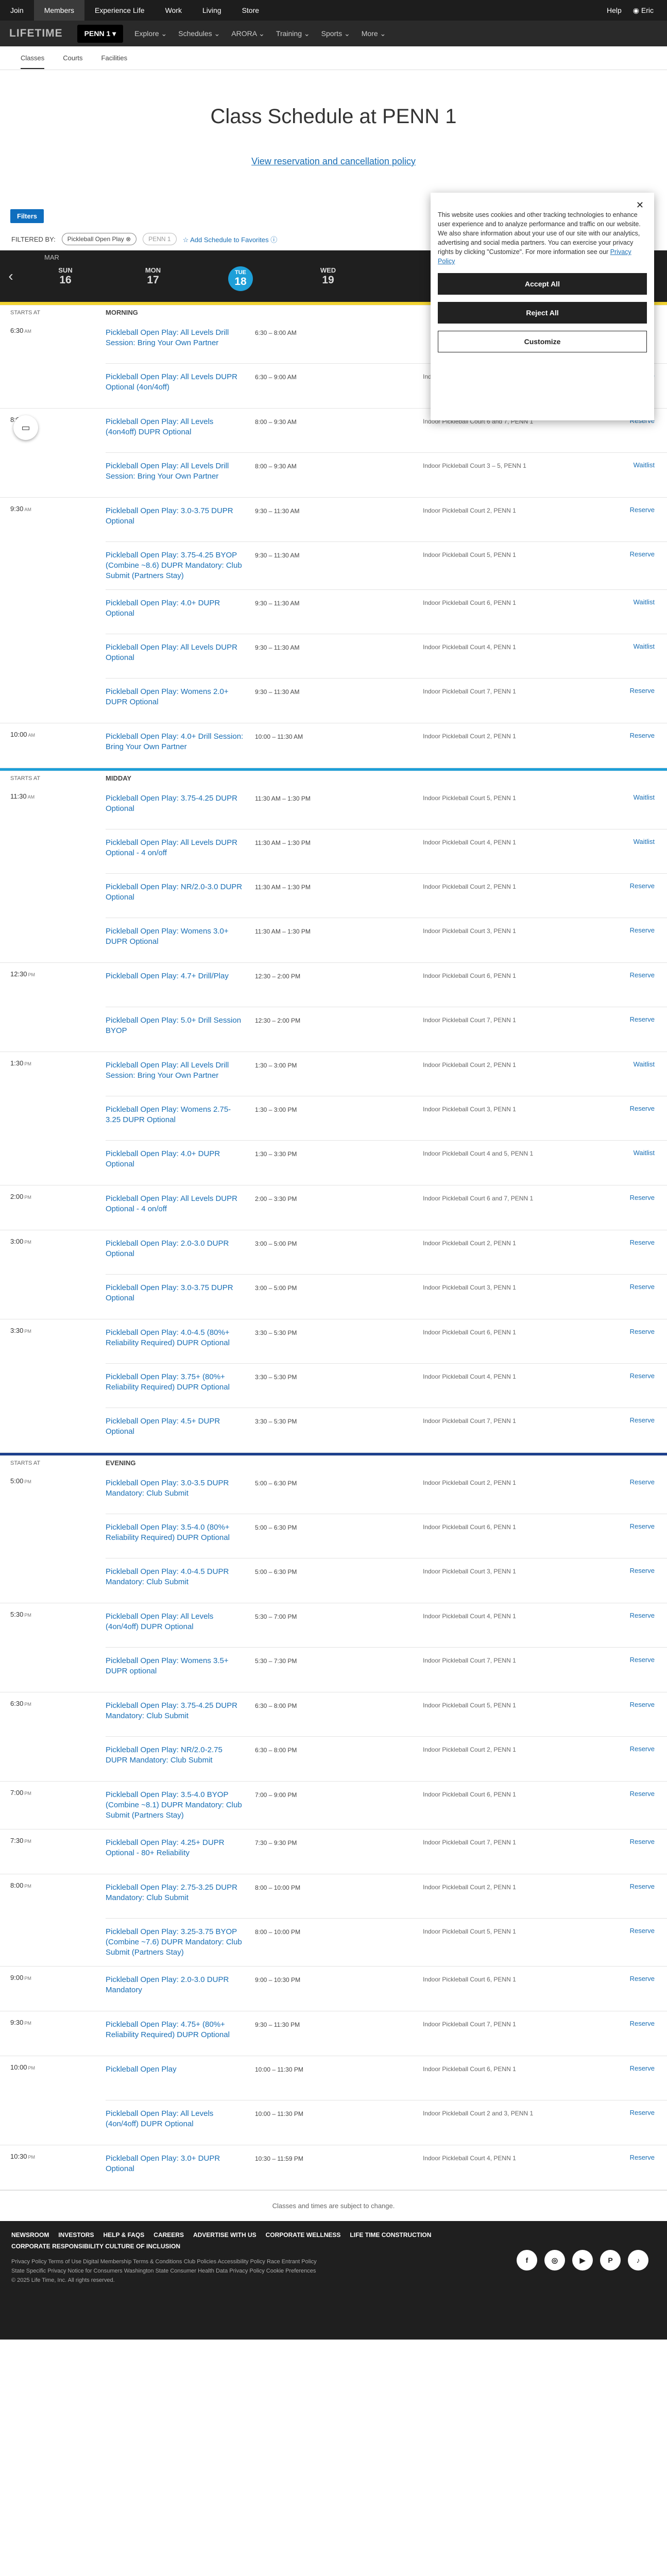  Describe the element at coordinates (120, 10) in the screenshot. I see `top-link-experience-life: Experience Life` at that location.